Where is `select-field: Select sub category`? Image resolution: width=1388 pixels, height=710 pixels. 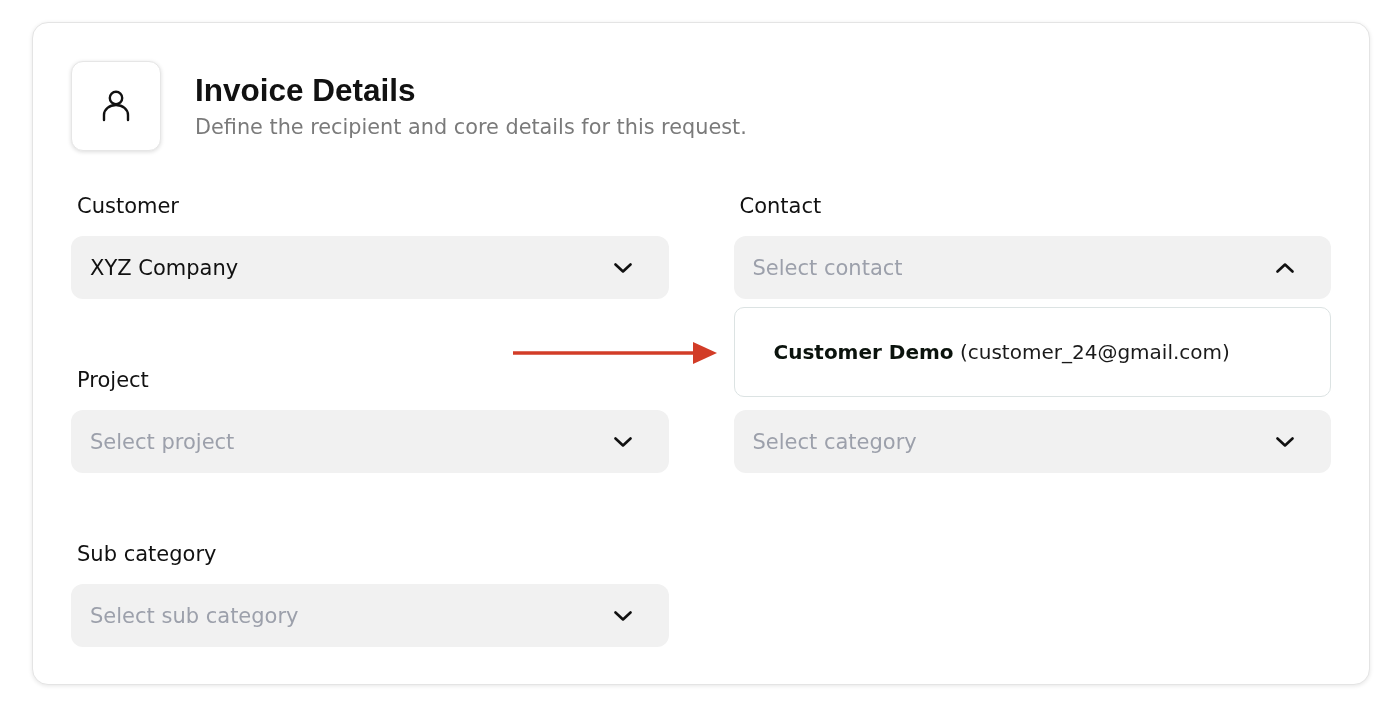 select-field: Select sub category is located at coordinates (370, 615).